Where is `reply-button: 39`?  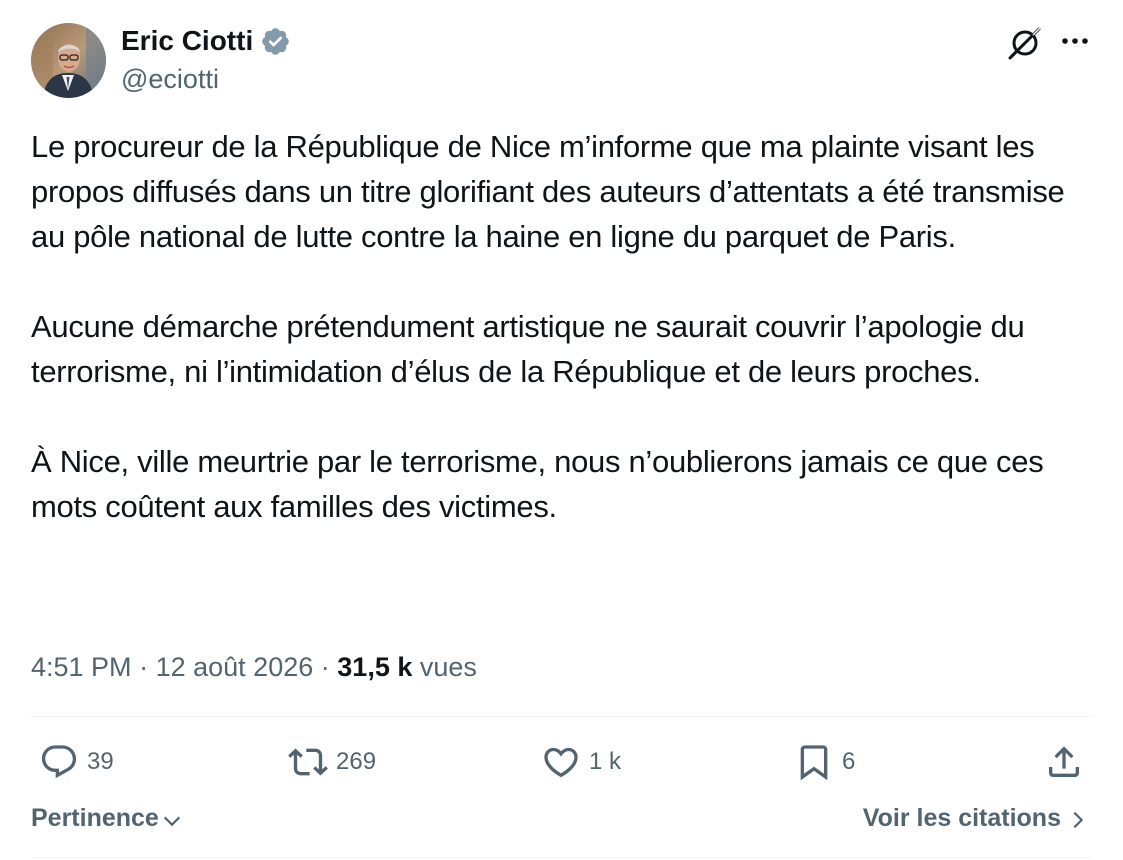 reply-button: 39 is located at coordinates (76, 762).